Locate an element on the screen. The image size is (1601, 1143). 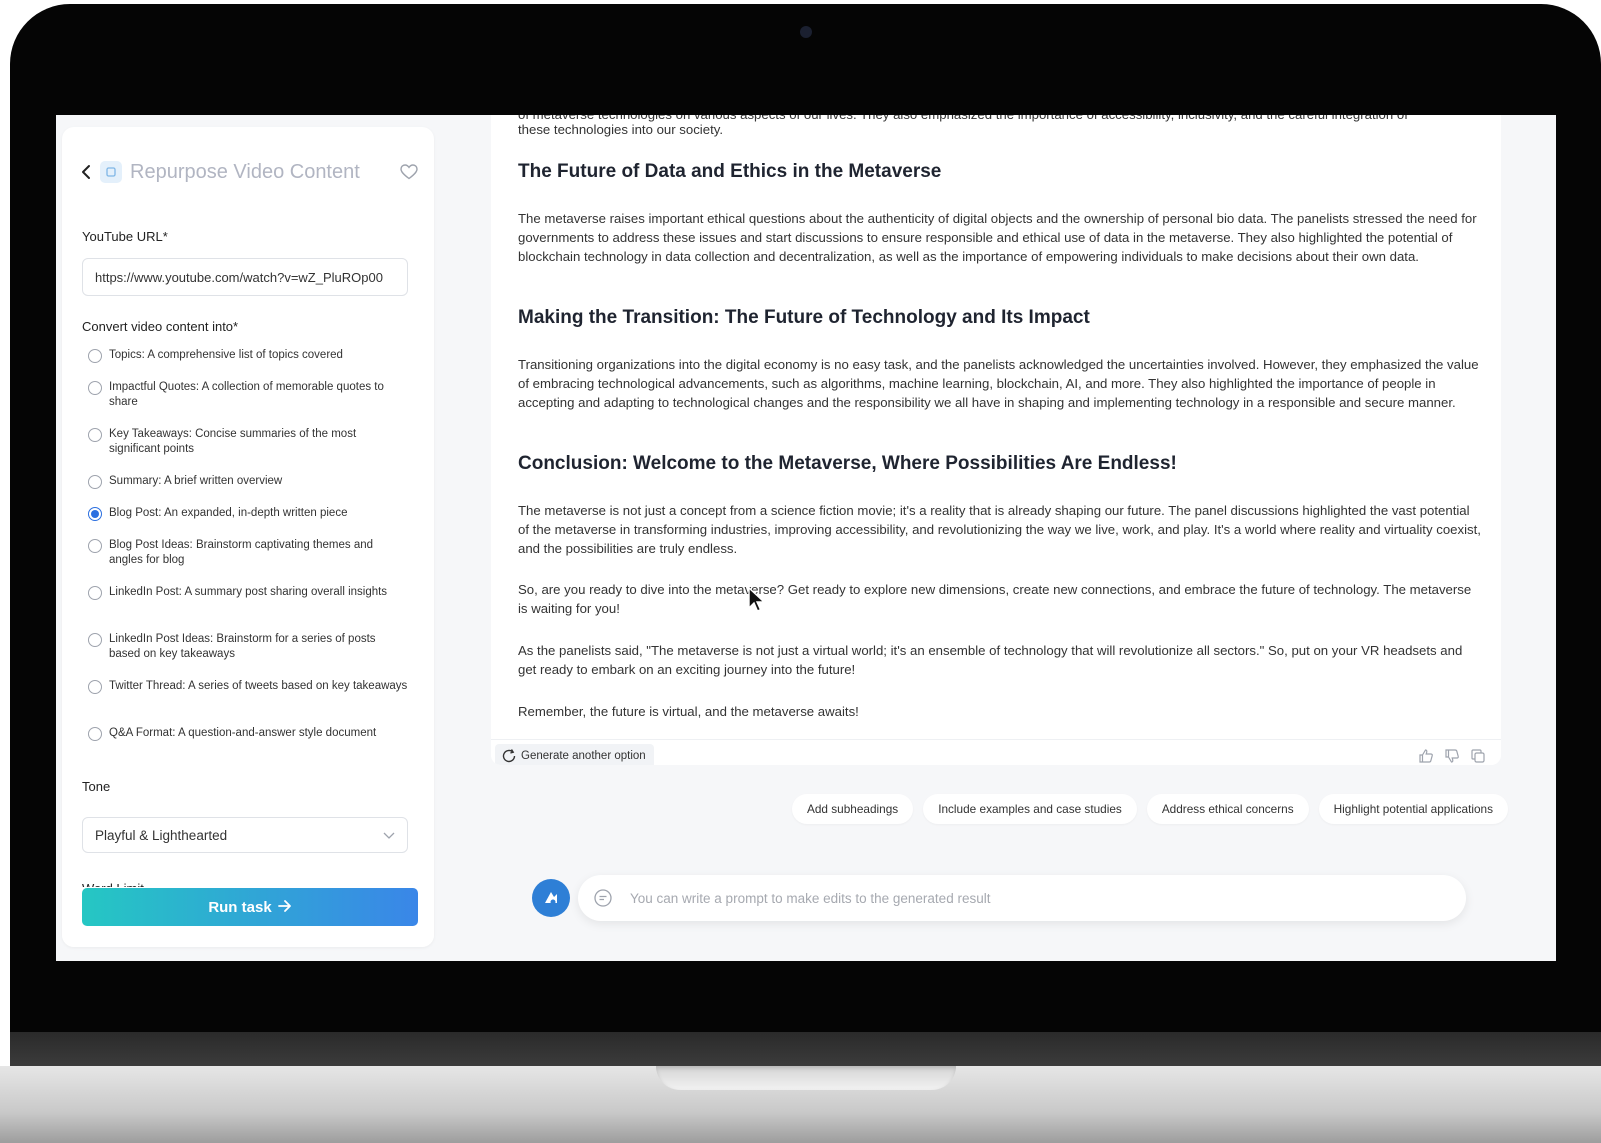
prompt-bar is located at coordinates (1022, 898).